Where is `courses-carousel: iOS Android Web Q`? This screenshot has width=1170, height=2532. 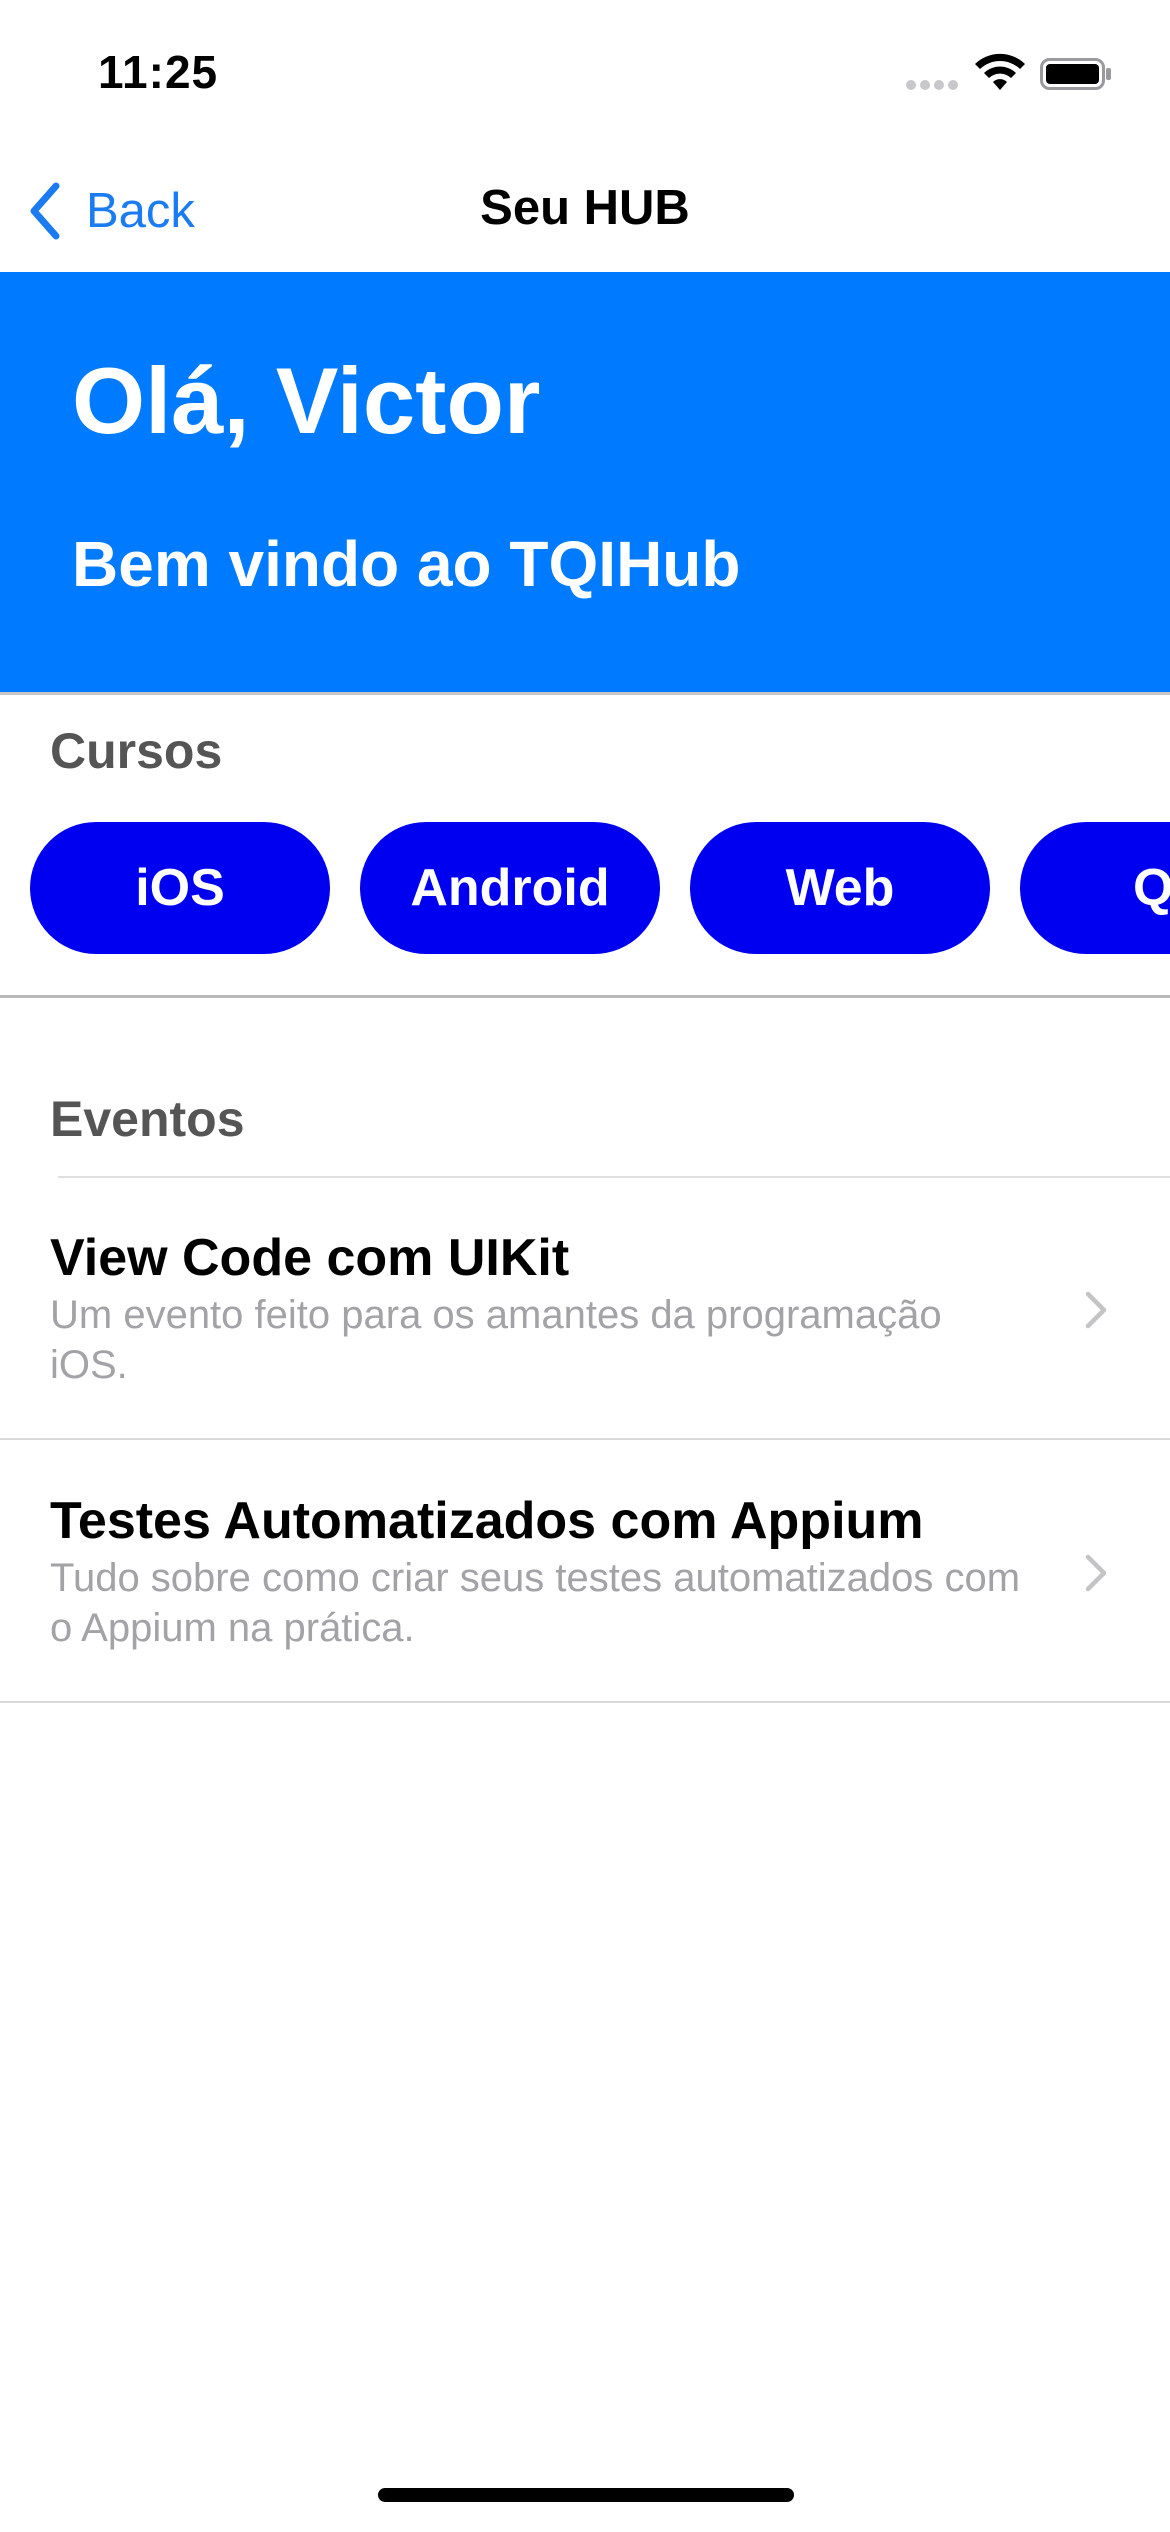
courses-carousel: iOS Android Web Q is located at coordinates (585, 889).